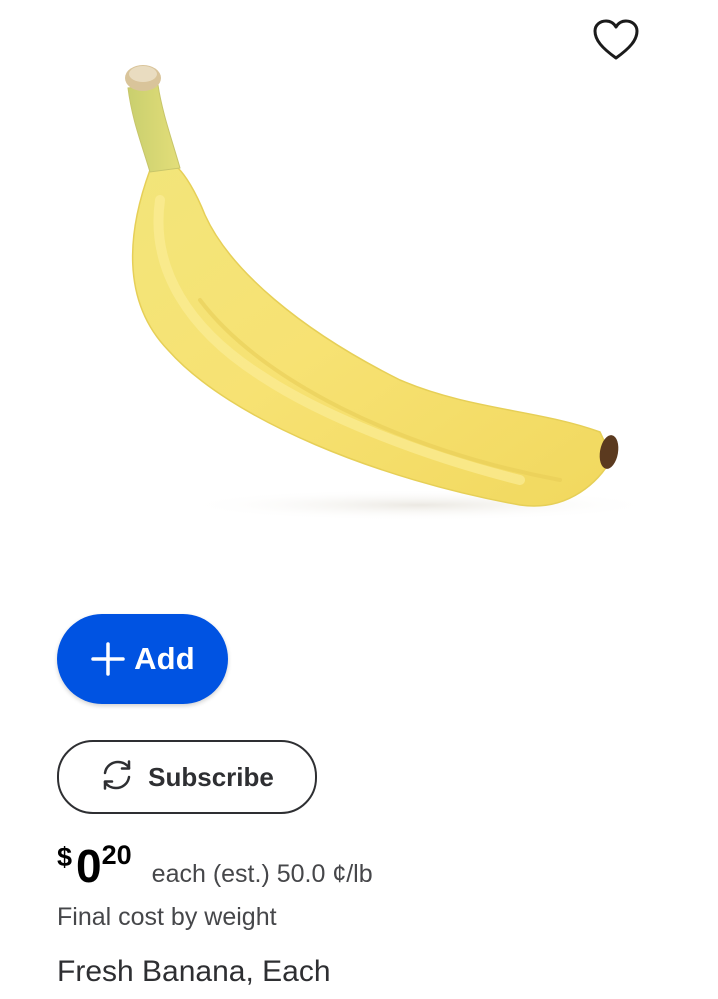  What do you see at coordinates (194, 972) in the screenshot?
I see `product-title: Fresh Banana, Each` at bounding box center [194, 972].